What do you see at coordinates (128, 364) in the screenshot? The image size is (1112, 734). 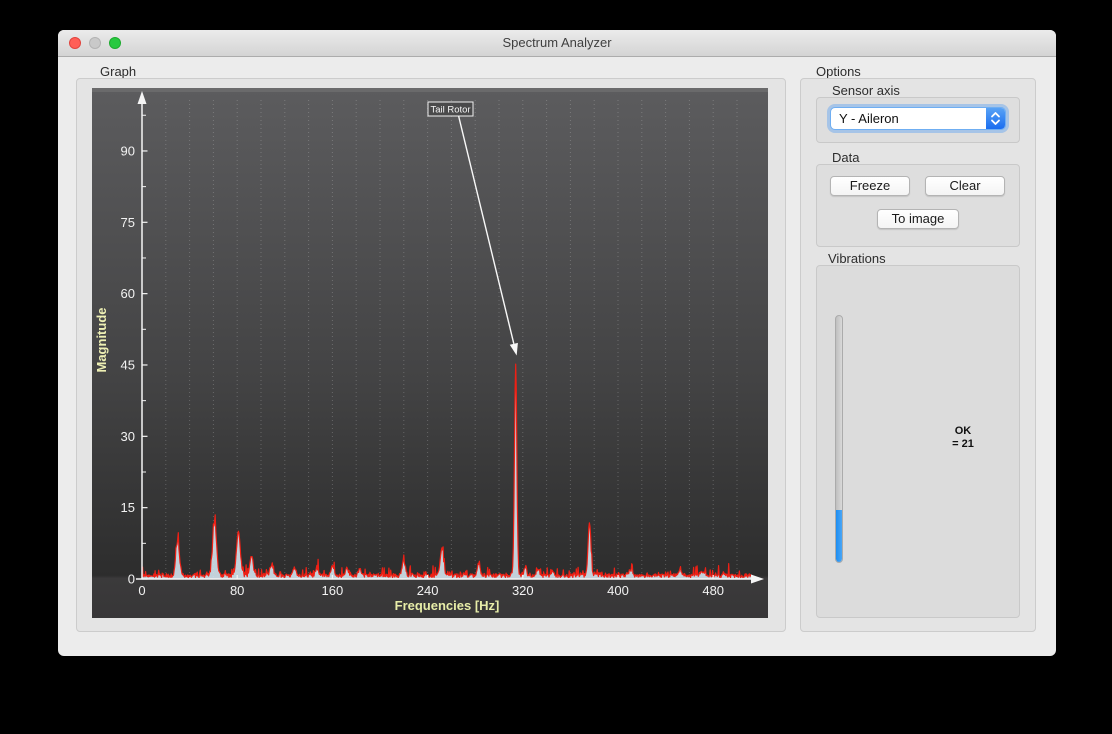 I see `svg-text: 45` at bounding box center [128, 364].